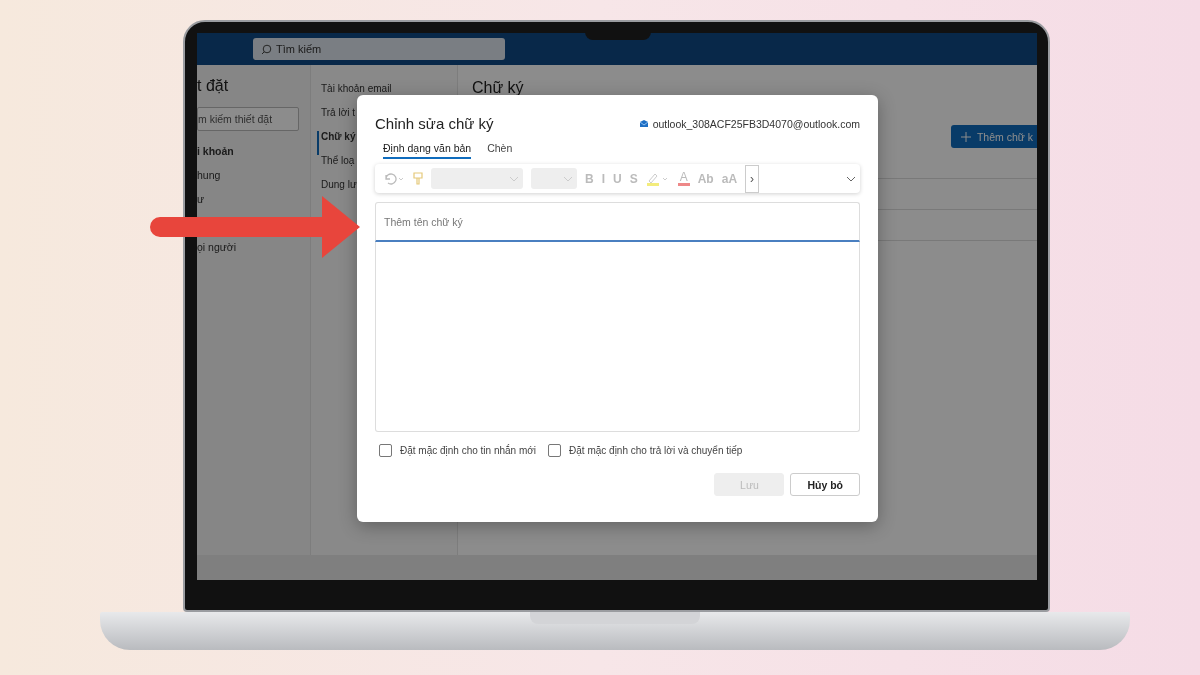 The image size is (1200, 675). Describe the element at coordinates (825, 484) in the screenshot. I see `cancel-button: Hủy bỏ` at that location.